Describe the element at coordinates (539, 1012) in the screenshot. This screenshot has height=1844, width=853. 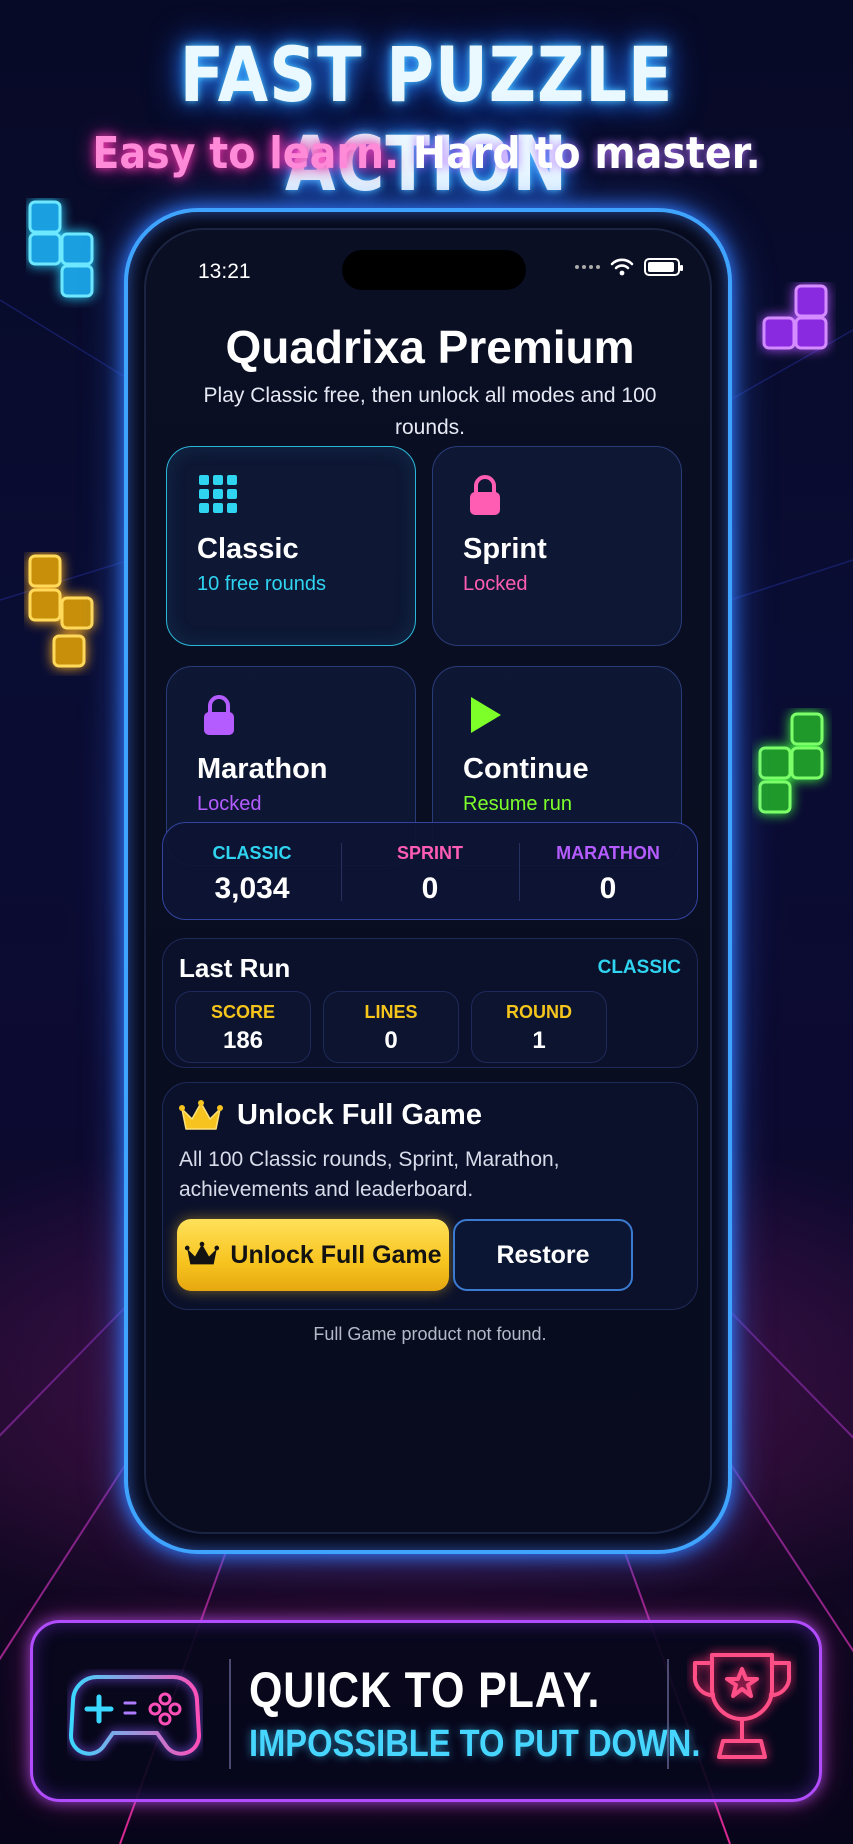
I see `last-run-stat-label: ROUND` at that location.